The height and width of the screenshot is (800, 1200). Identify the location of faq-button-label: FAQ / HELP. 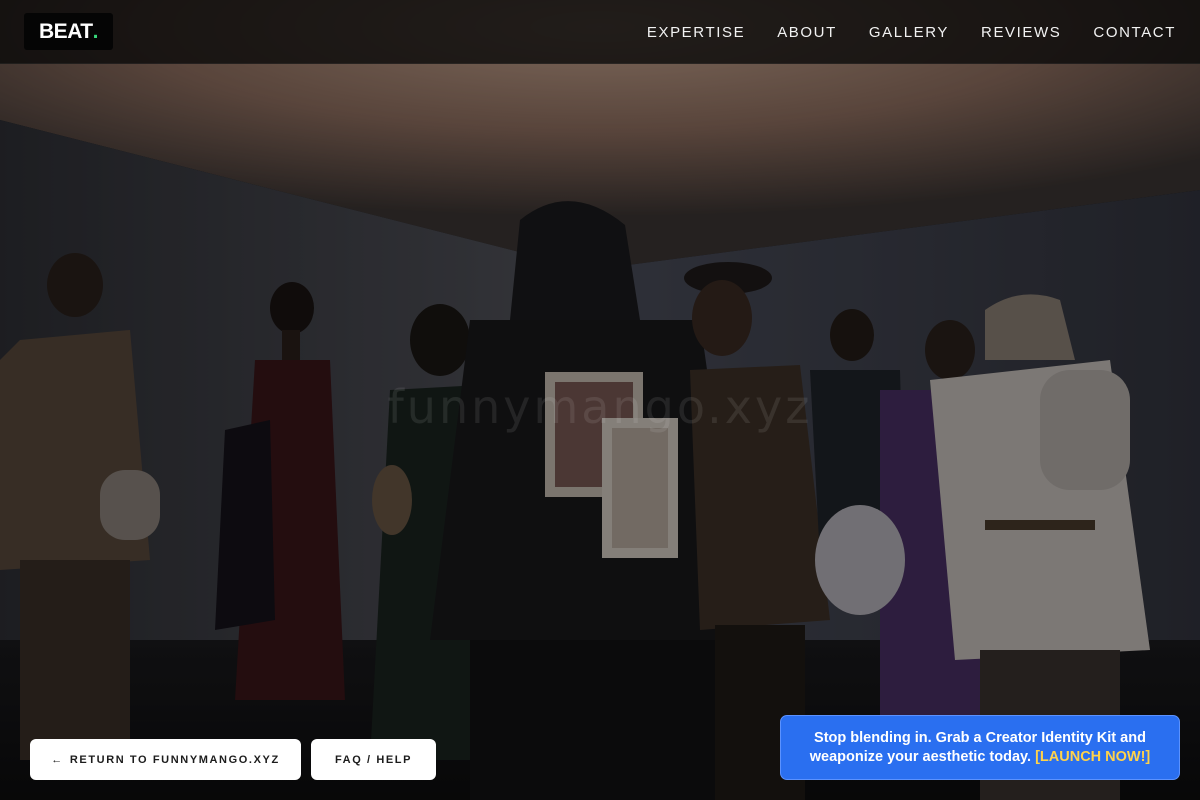
(373, 759).